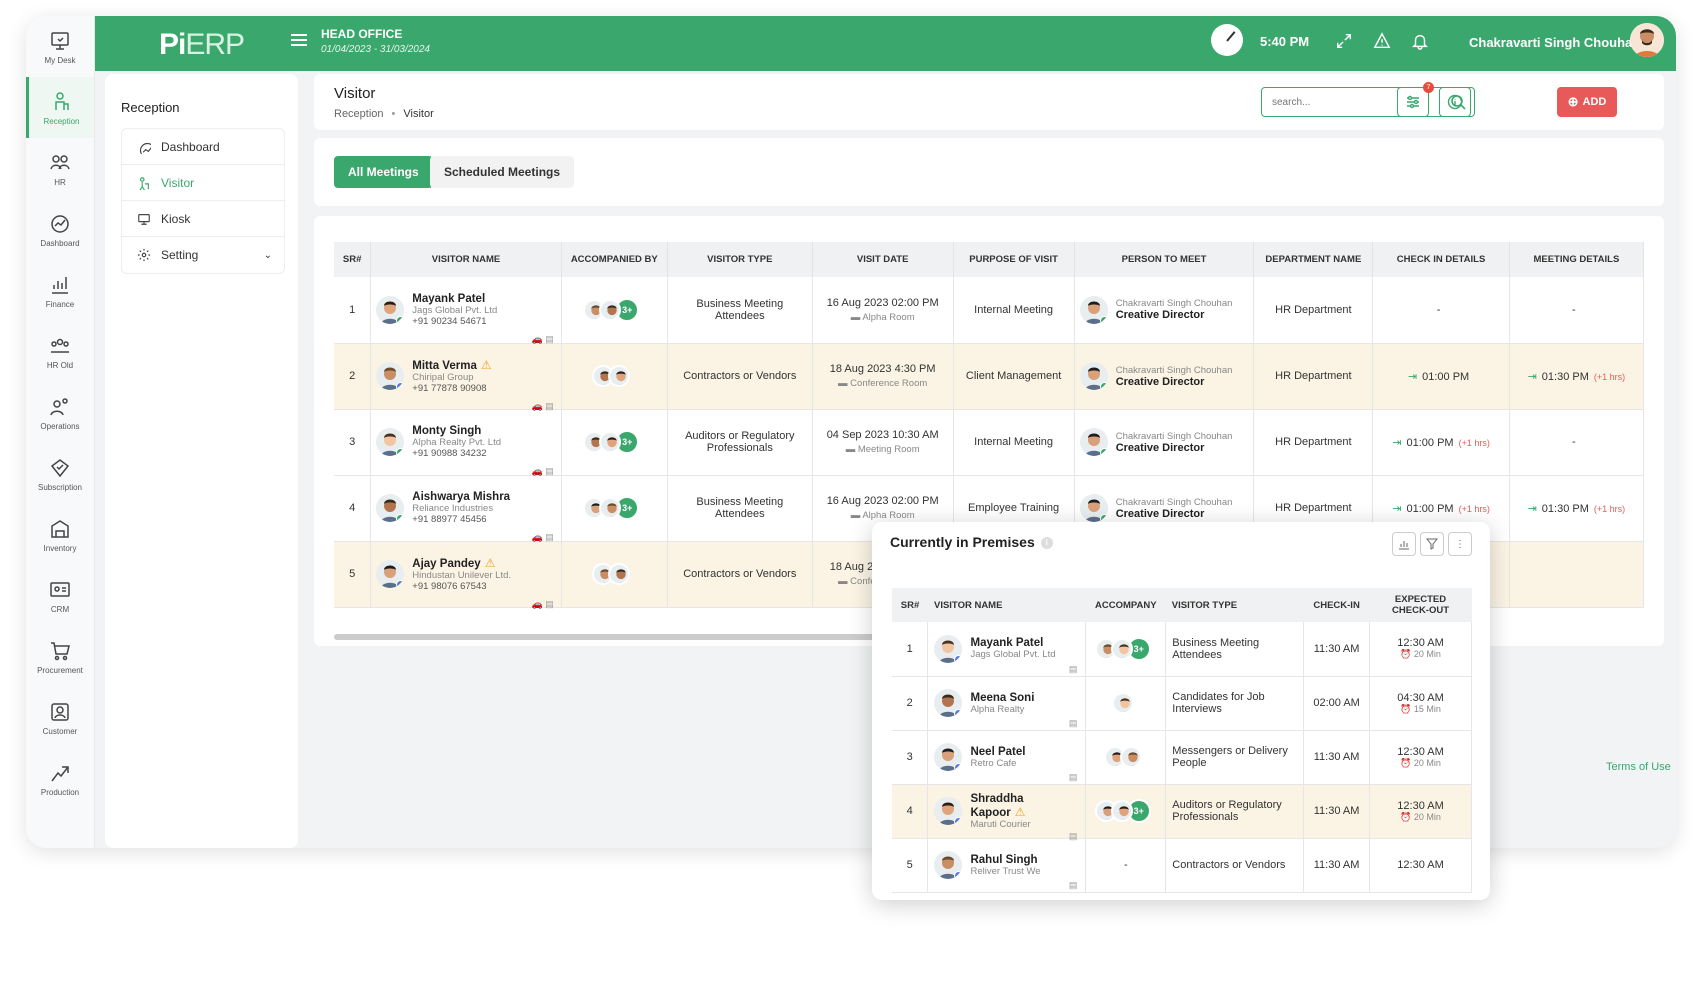 This screenshot has width=1696, height=988. Describe the element at coordinates (203, 219) in the screenshot. I see `nav-item-kiosk: Kiosk` at that location.